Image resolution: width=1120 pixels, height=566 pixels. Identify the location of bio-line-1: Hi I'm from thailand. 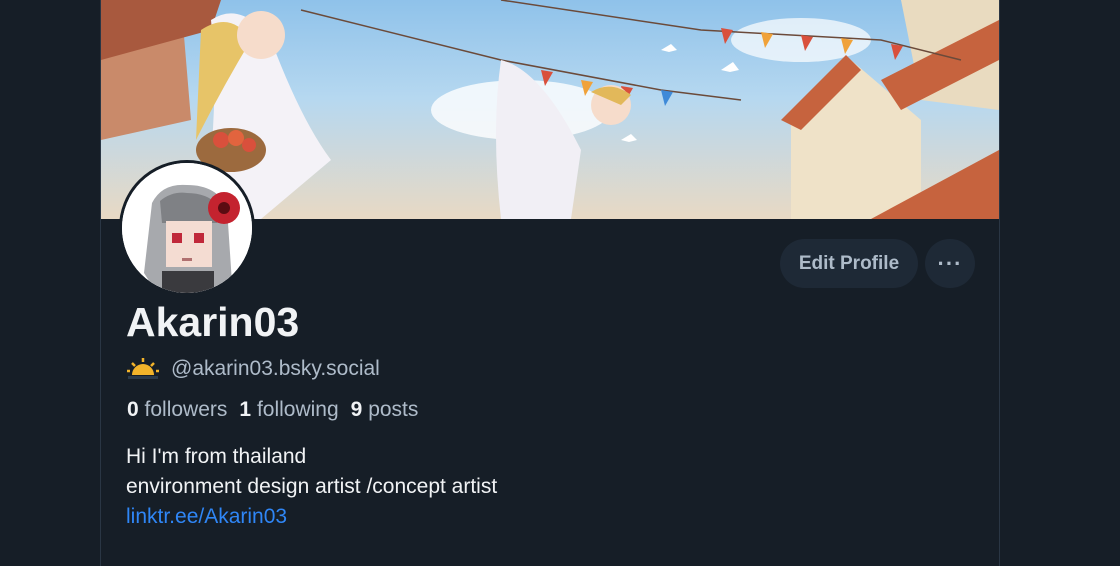
(216, 456).